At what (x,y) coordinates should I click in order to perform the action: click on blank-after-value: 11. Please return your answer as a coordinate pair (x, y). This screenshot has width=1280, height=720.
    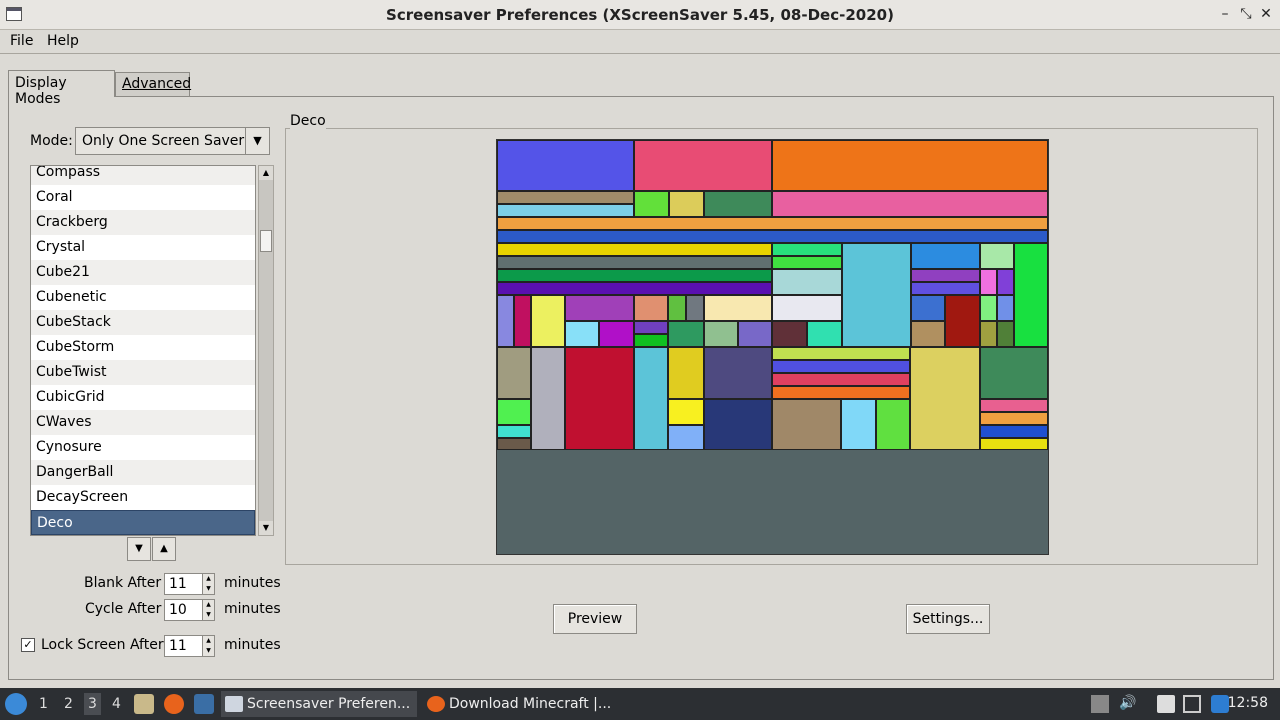
    Looking at the image, I should click on (178, 584).